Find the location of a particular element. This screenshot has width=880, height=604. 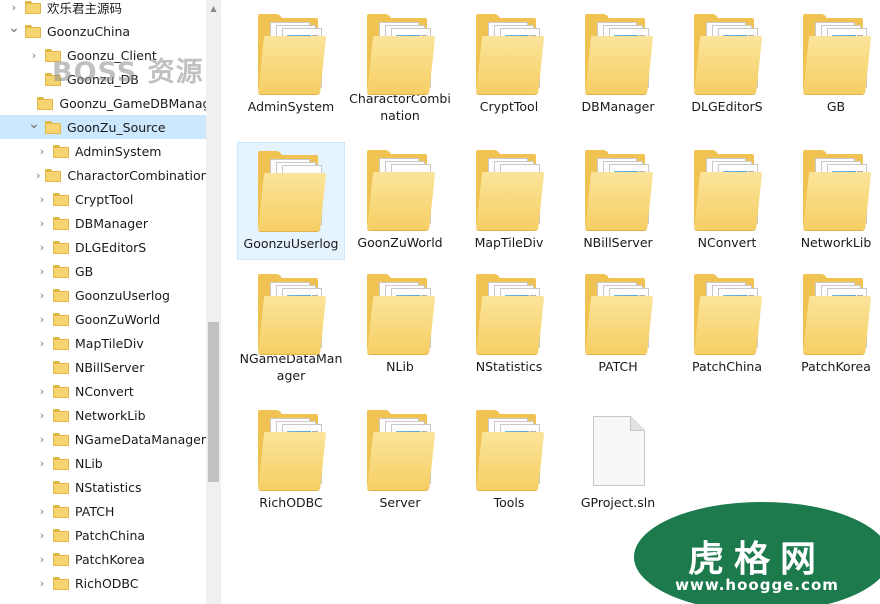

item-label: PATCH is located at coordinates (618, 366).